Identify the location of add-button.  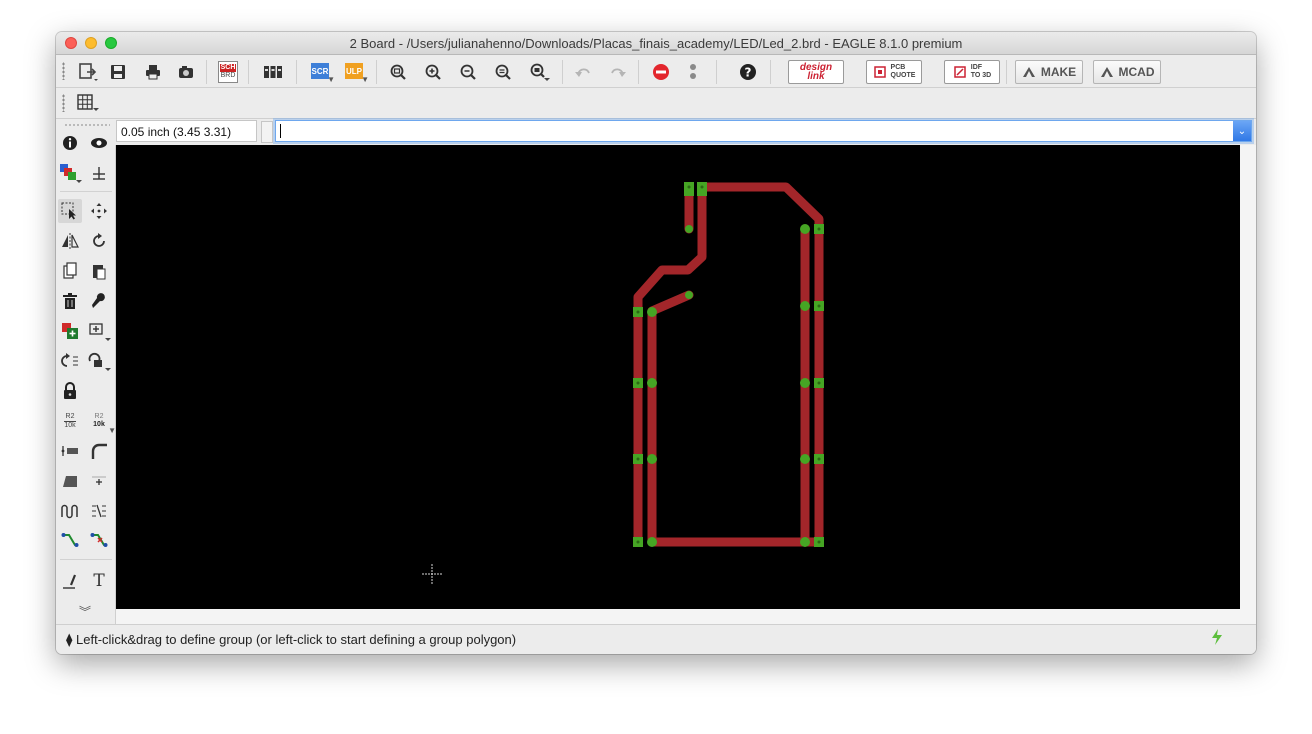
(70, 331).